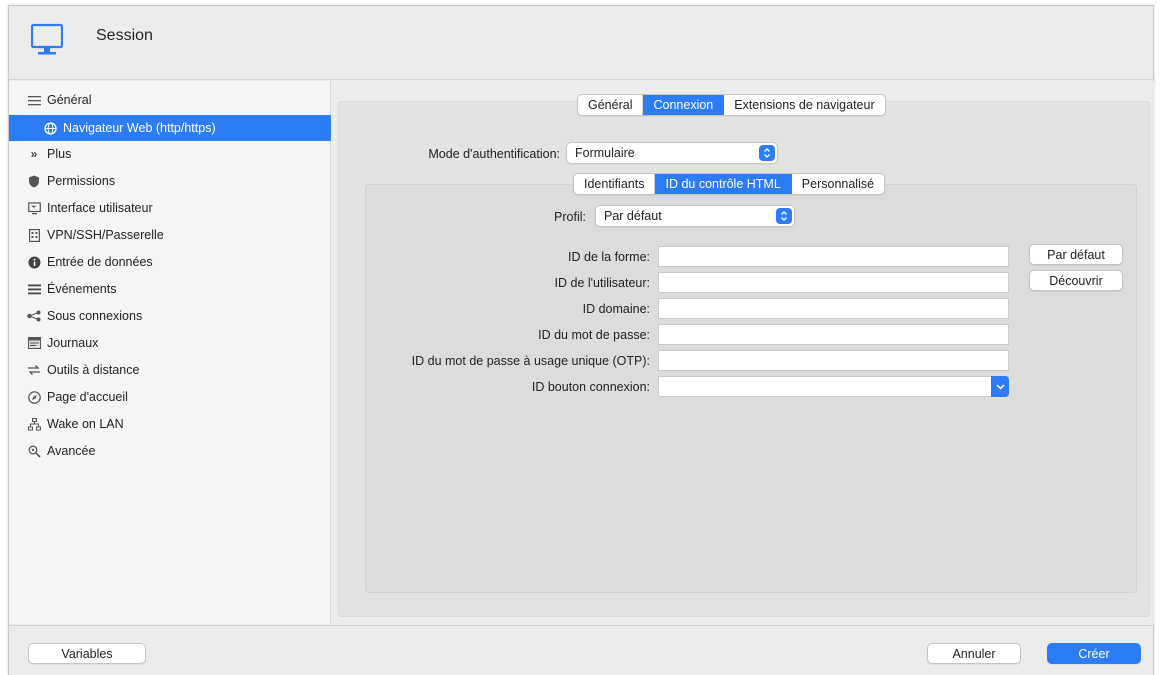 This screenshot has height=675, width=1160. I want to click on tab-connexion: Connexion, so click(684, 105).